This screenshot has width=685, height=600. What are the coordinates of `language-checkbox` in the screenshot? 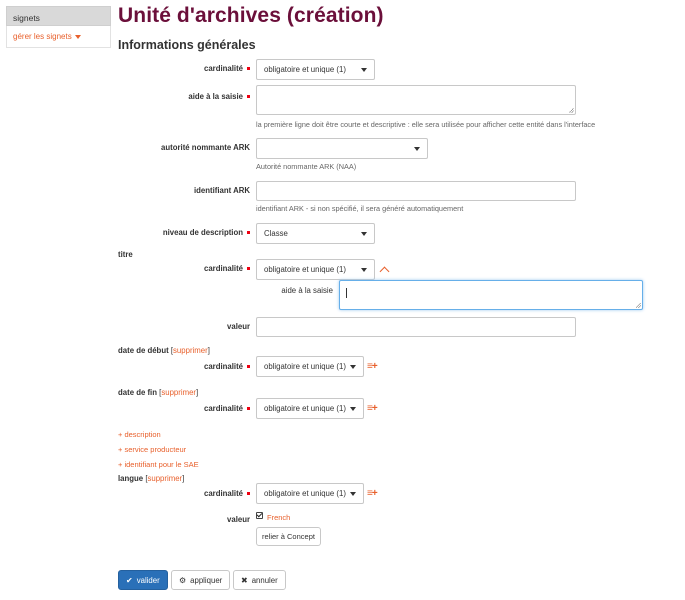 It's located at (259, 515).